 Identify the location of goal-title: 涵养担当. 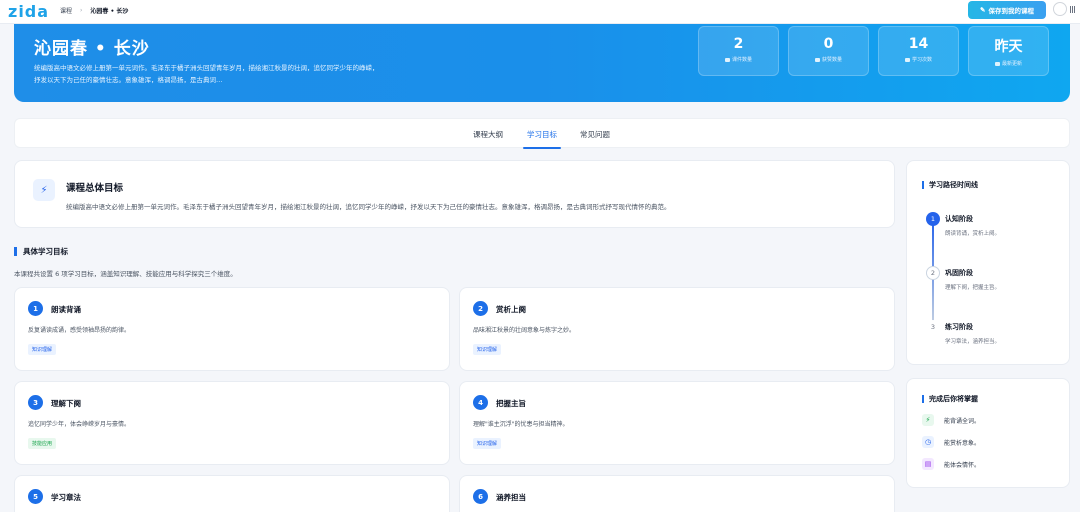
(511, 497).